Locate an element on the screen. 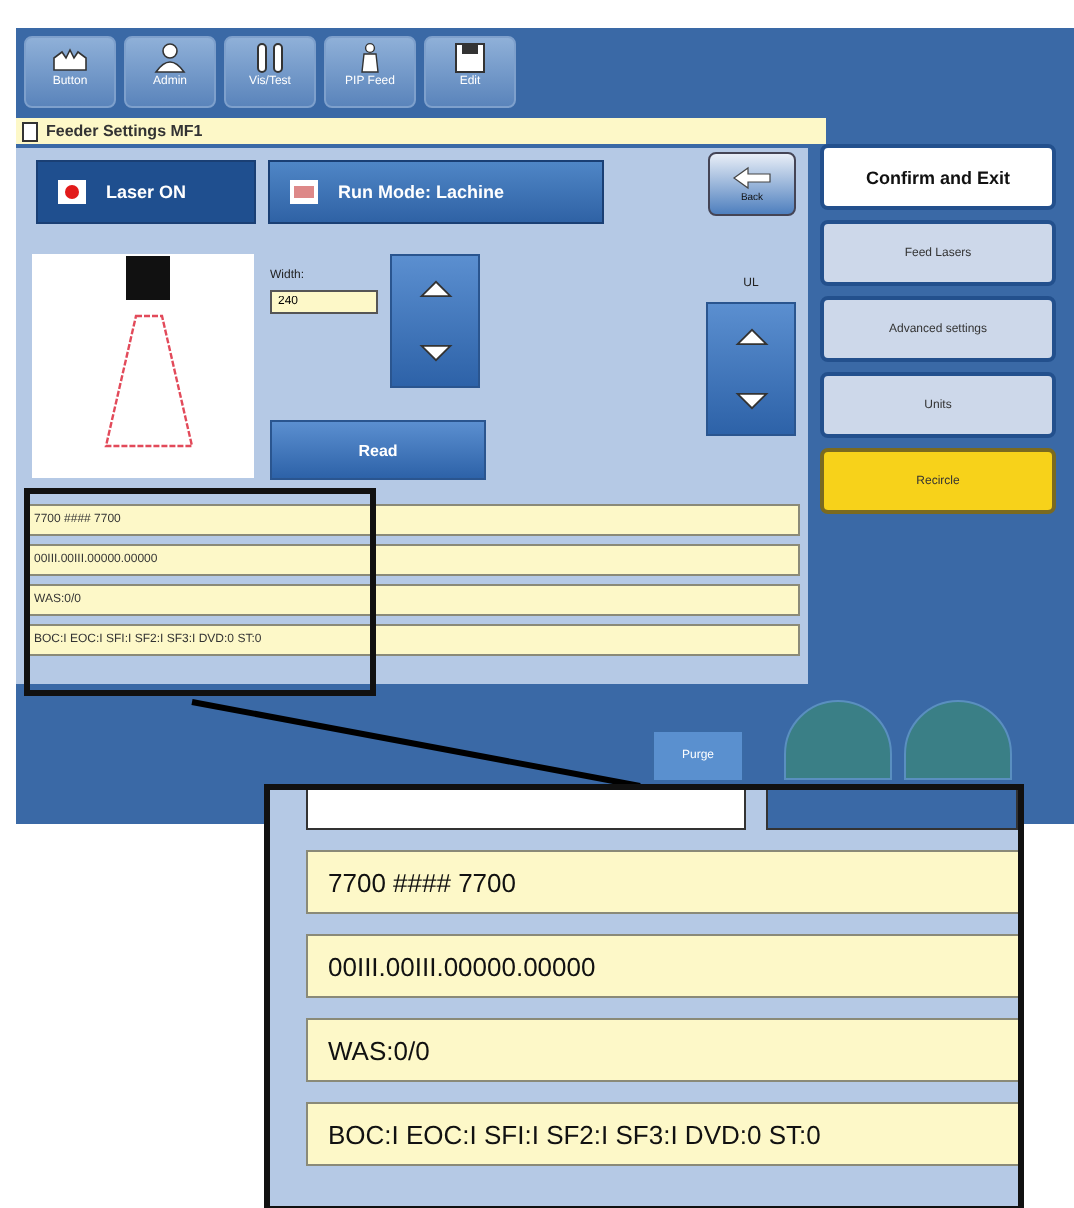  read-button: Read is located at coordinates (378, 450).